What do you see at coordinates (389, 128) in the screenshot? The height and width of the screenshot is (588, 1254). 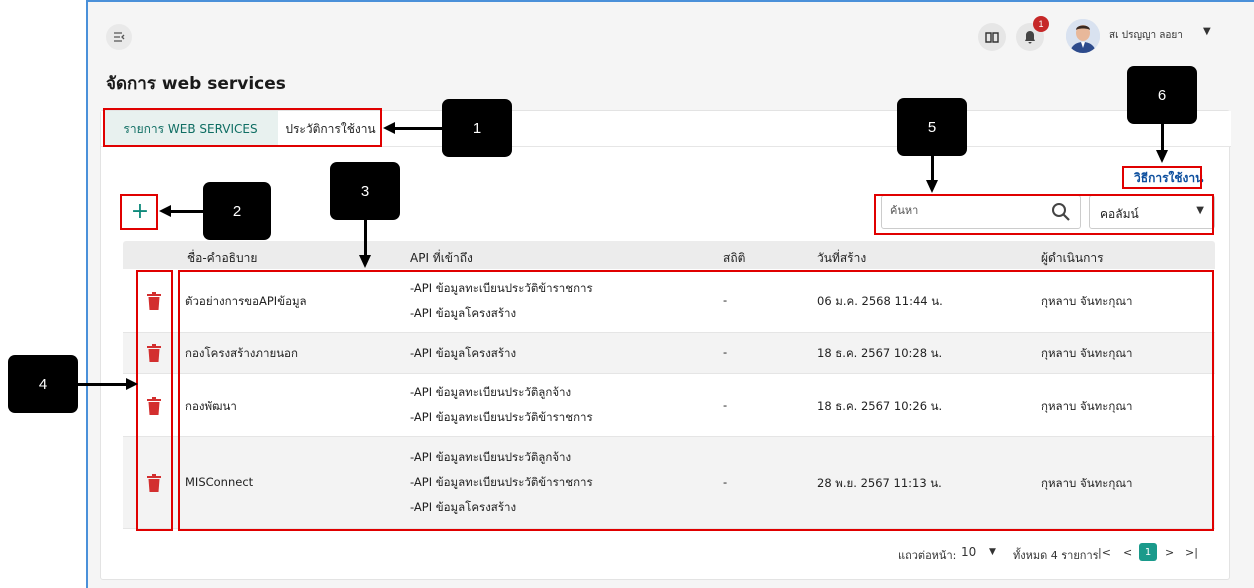 I see `arrow-1-head` at bounding box center [389, 128].